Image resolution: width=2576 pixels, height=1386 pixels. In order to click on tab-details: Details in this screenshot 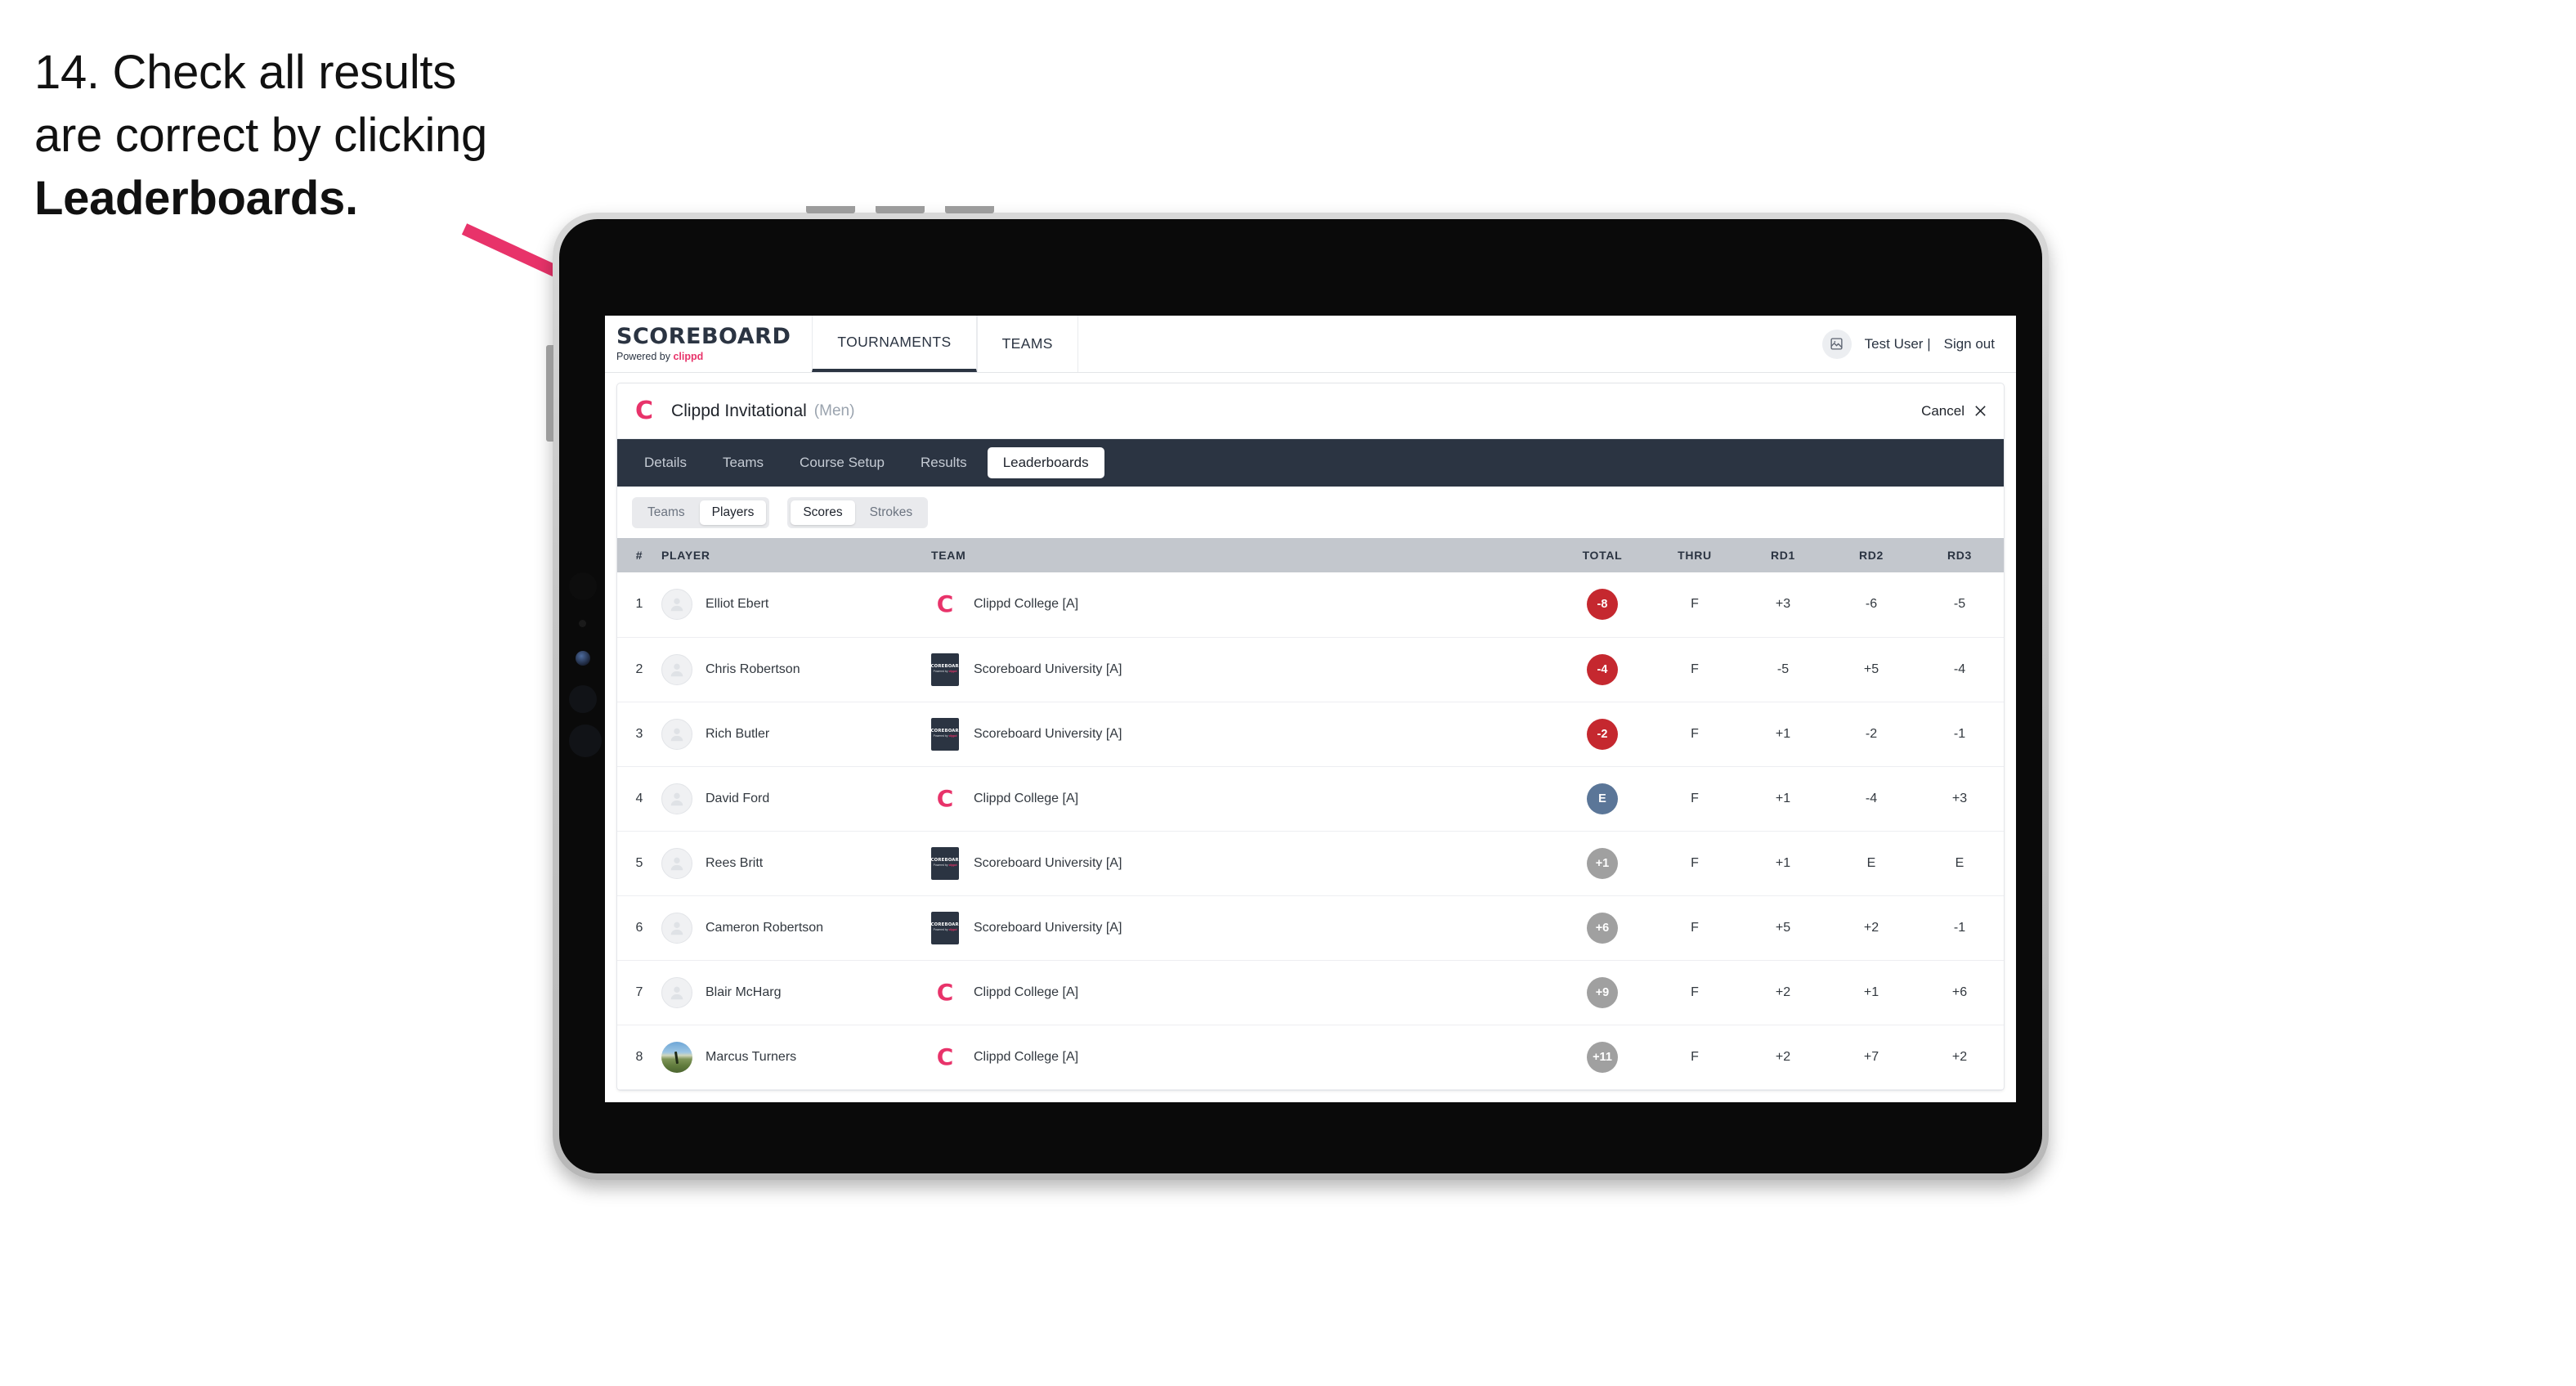, I will do `click(666, 462)`.